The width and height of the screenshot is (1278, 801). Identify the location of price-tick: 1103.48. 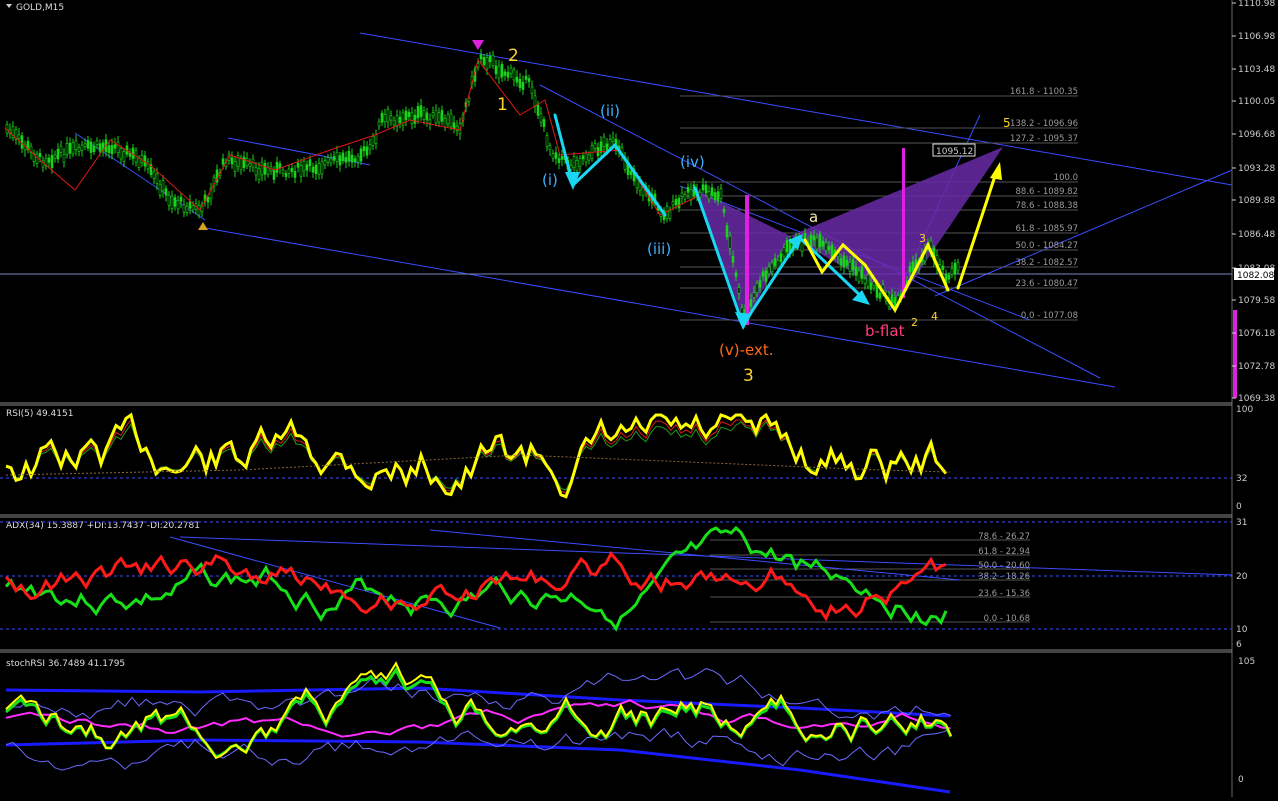
(1256, 70).